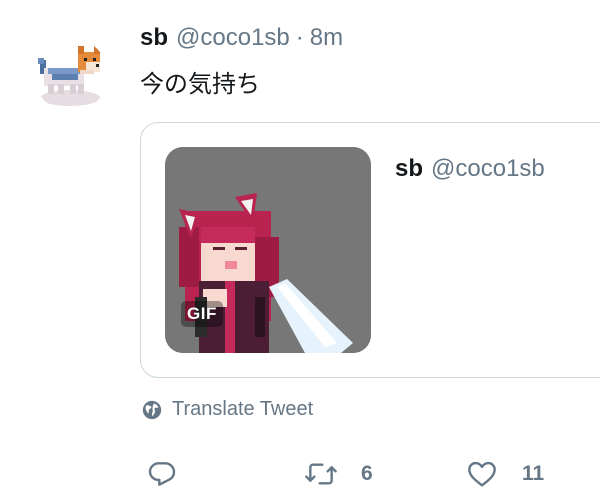 Image resolution: width=600 pixels, height=500 pixels. Describe the element at coordinates (300, 474) in the screenshot. I see `tweet-actions: 6 11` at that location.